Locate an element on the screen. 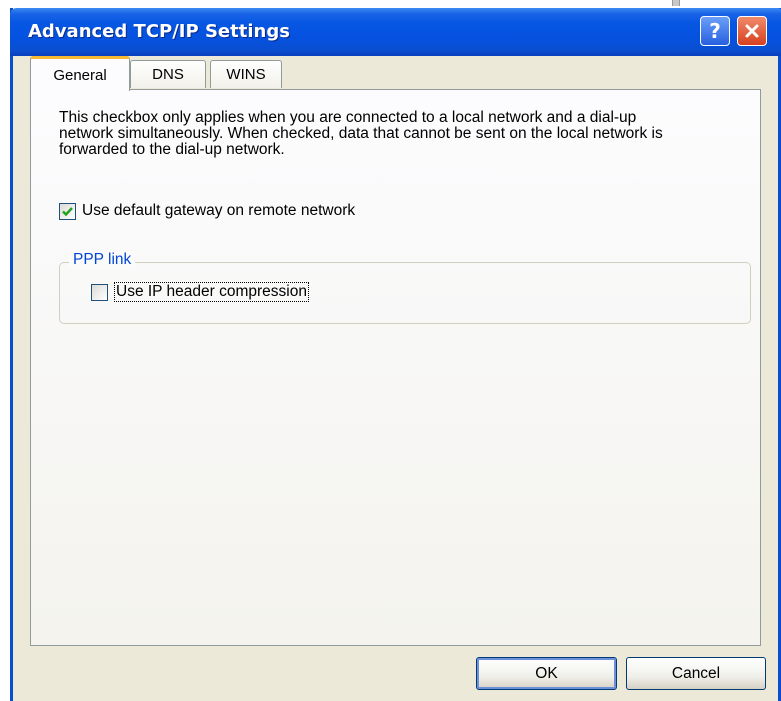 The image size is (781, 701). ip-header-compression-option: Use IP header compression is located at coordinates (200, 292).